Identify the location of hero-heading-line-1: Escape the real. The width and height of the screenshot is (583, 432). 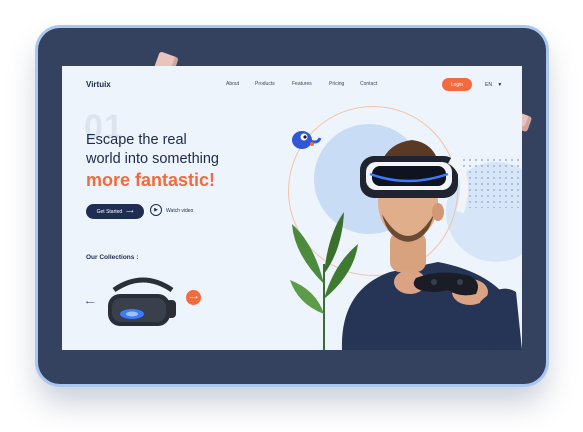
(136, 140).